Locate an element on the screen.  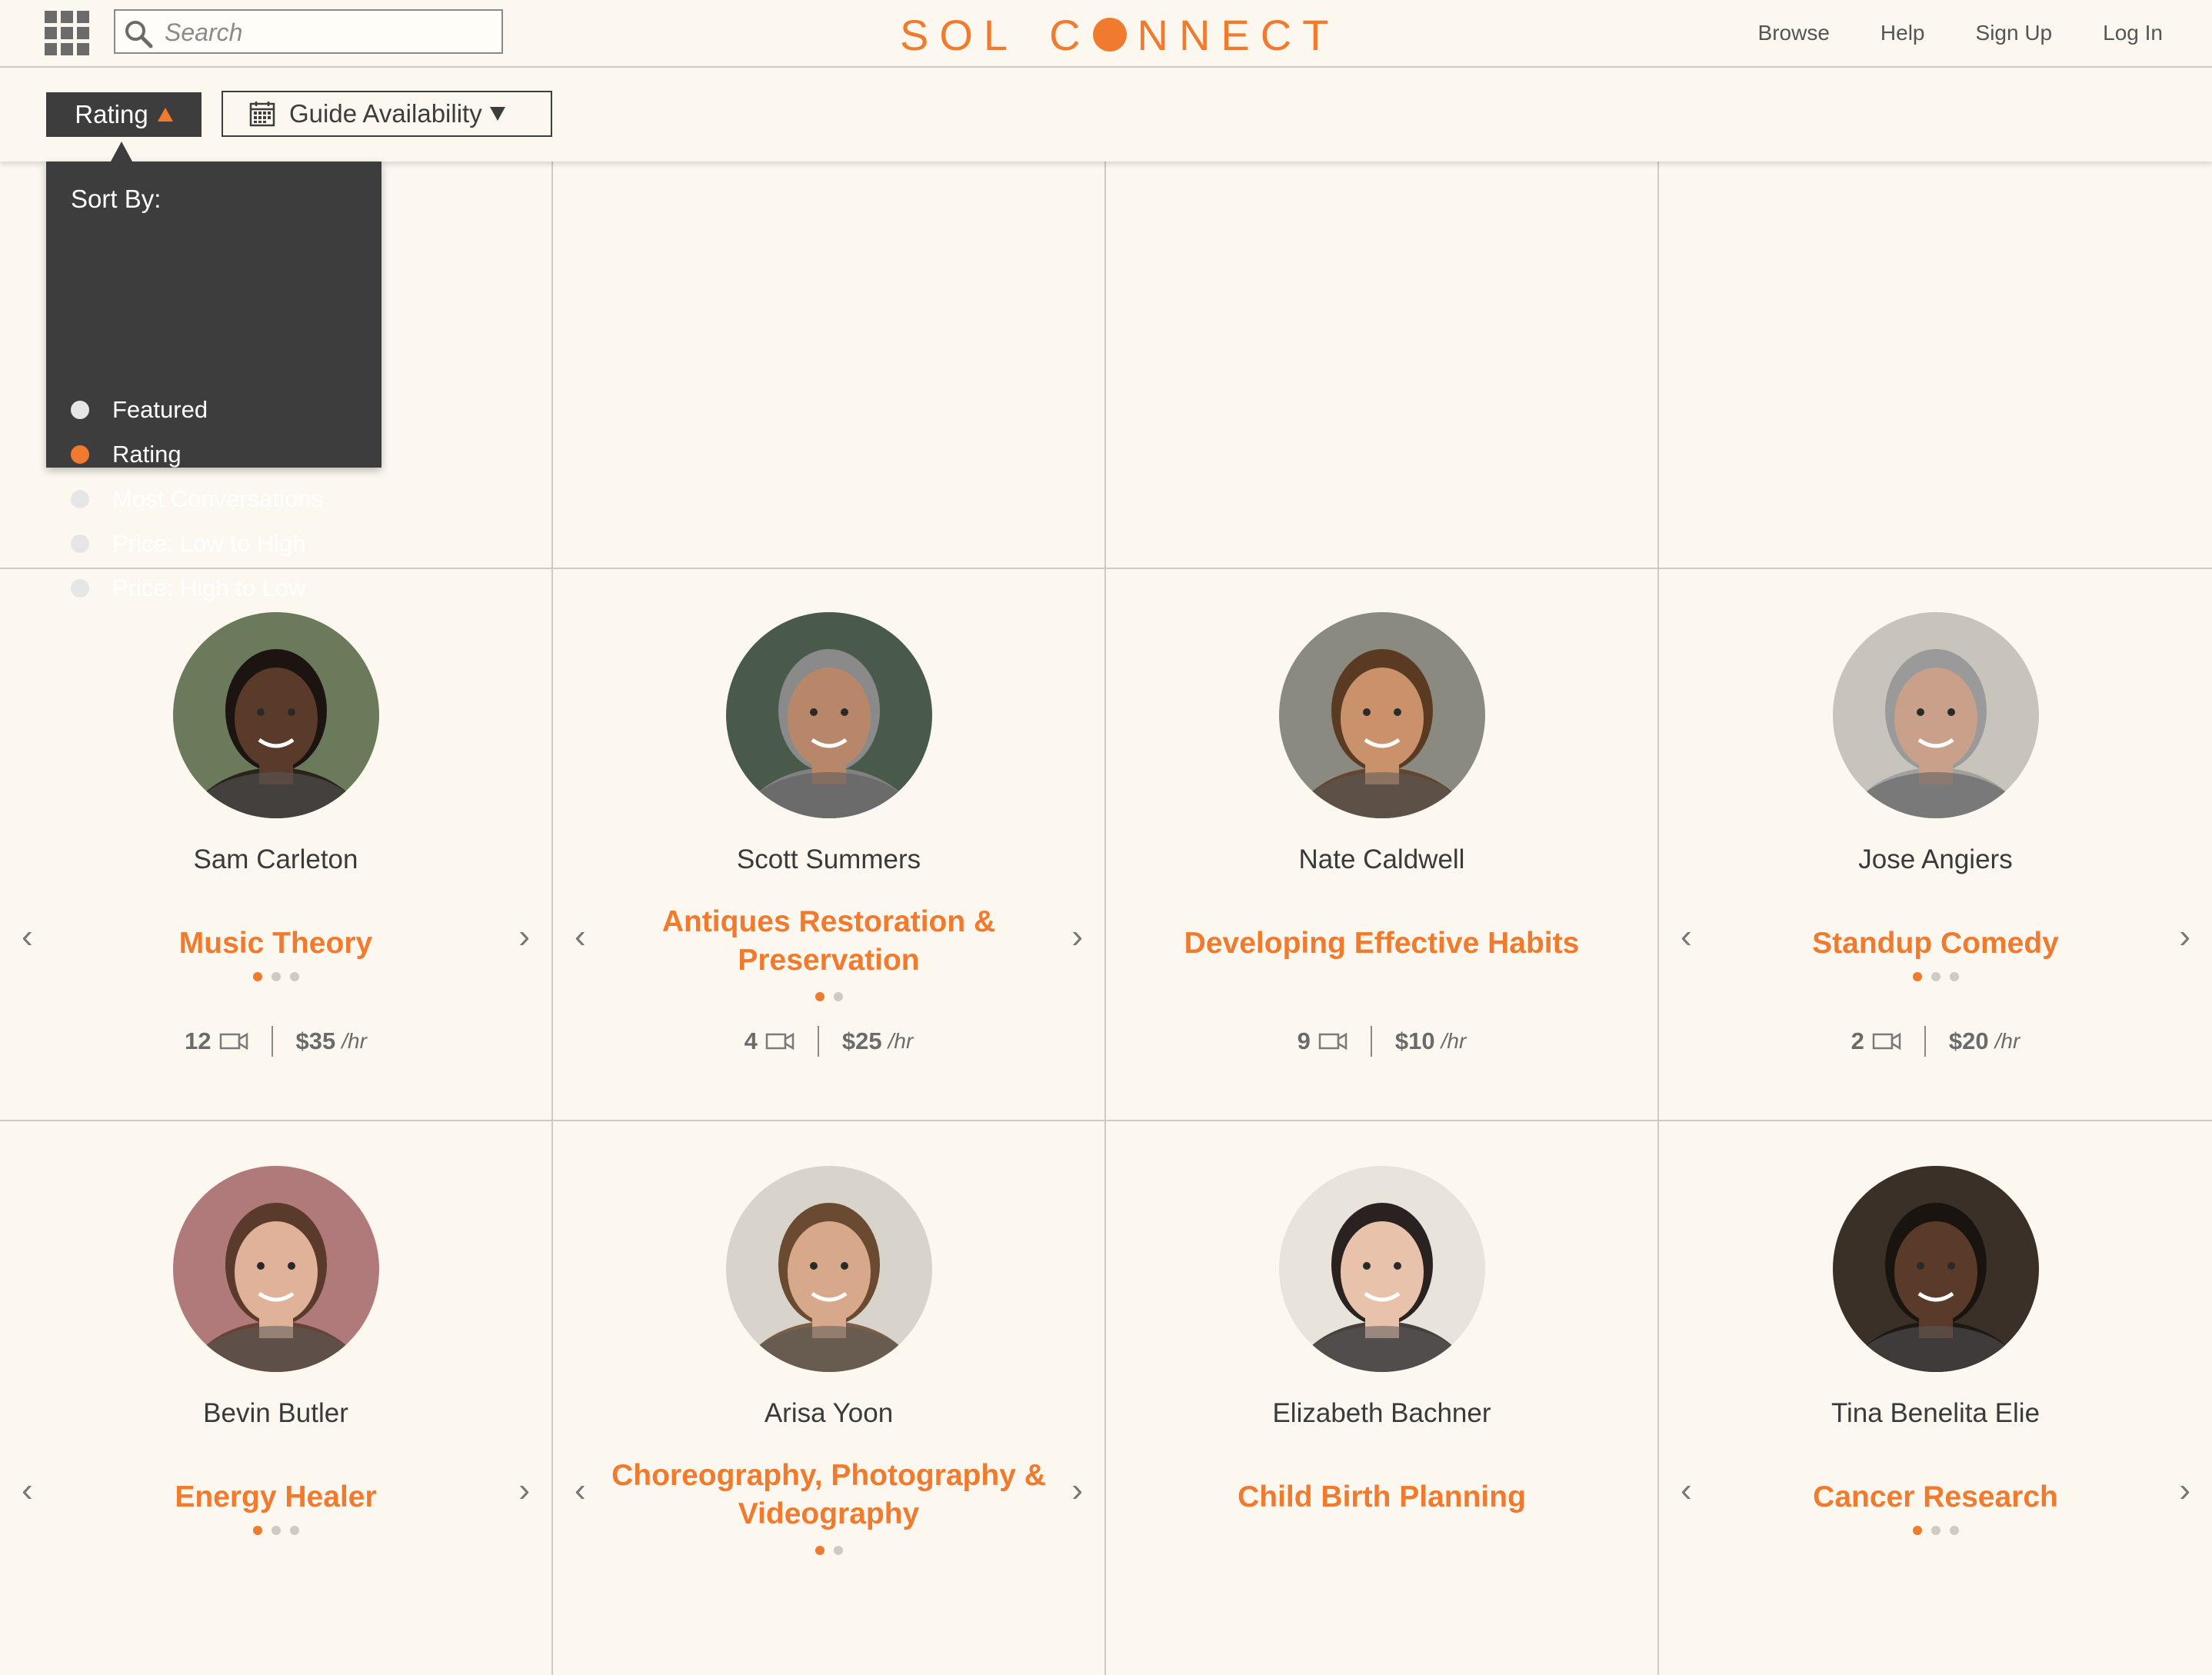
guide-topic: Antiques Restoration & Preservation is located at coordinates (829, 941).